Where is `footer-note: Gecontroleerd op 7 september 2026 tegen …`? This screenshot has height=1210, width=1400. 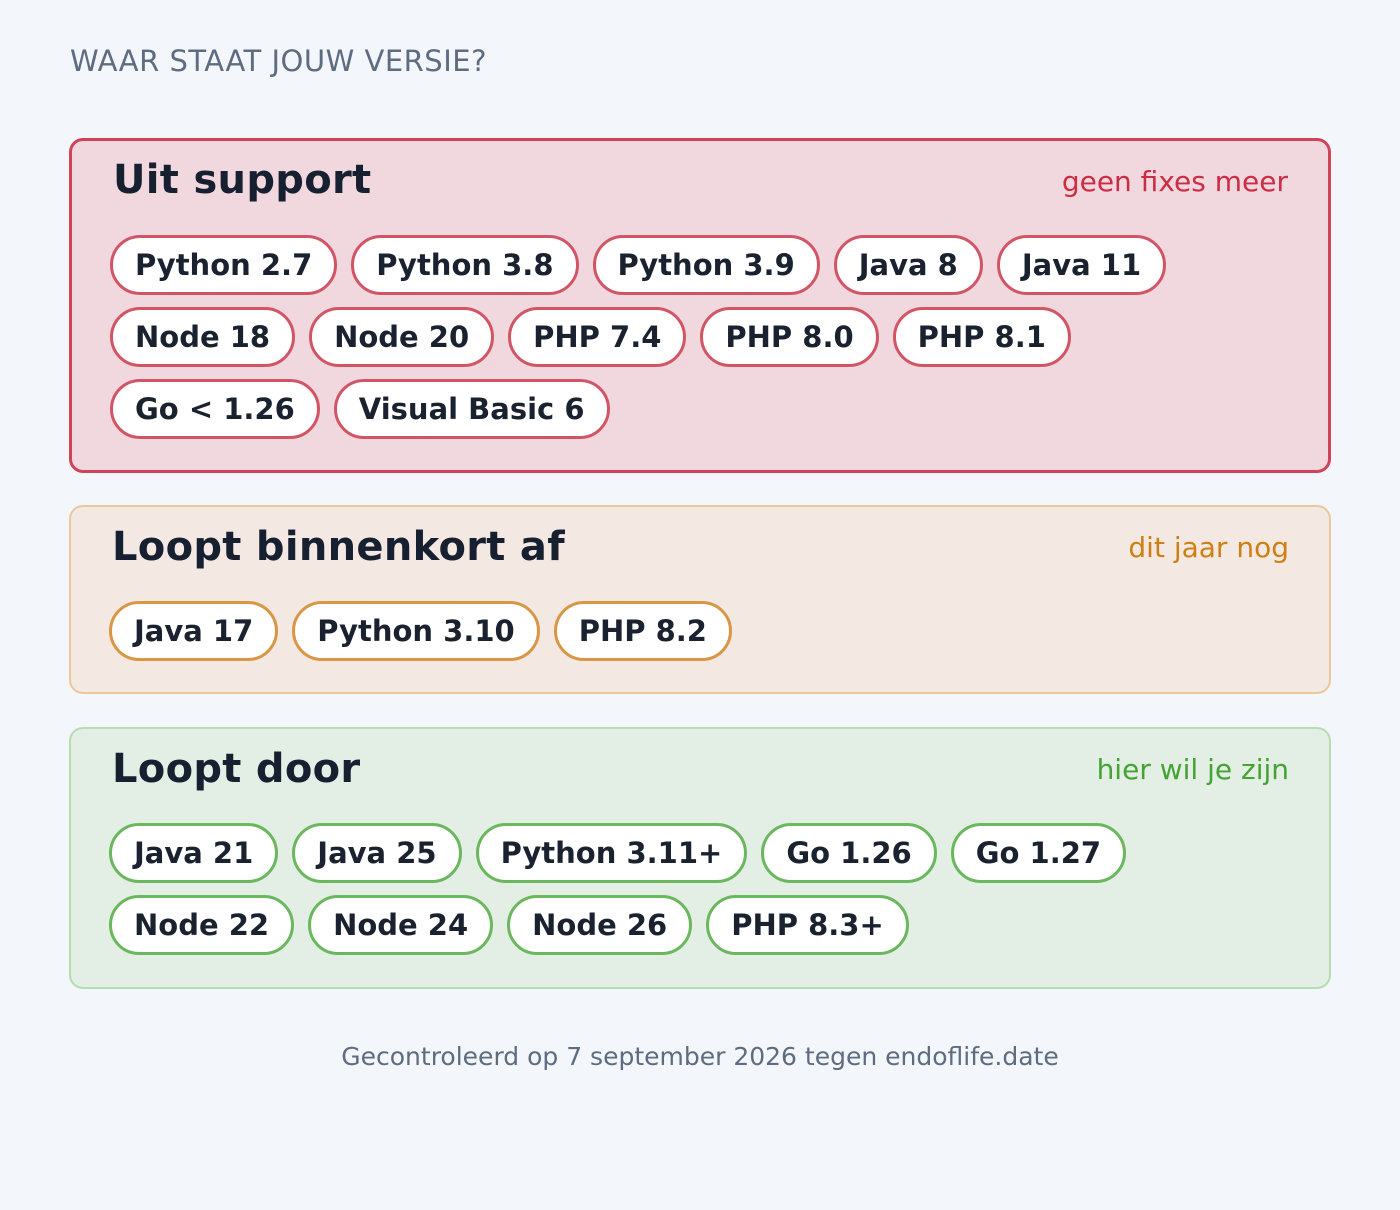
footer-note: Gecontroleerd op 7 september 2026 tegen … is located at coordinates (700, 1056).